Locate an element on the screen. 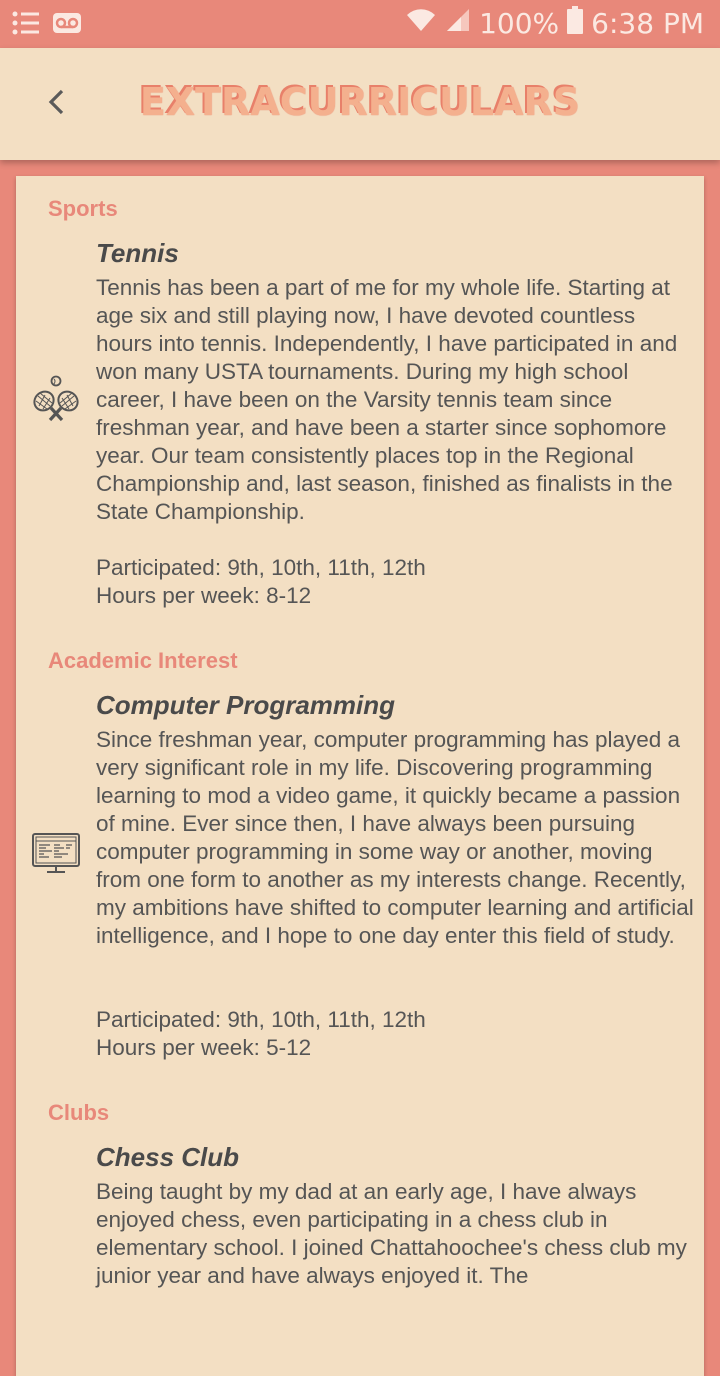 The image size is (720, 1376). section-title-clubs: Clubs is located at coordinates (79, 1112).